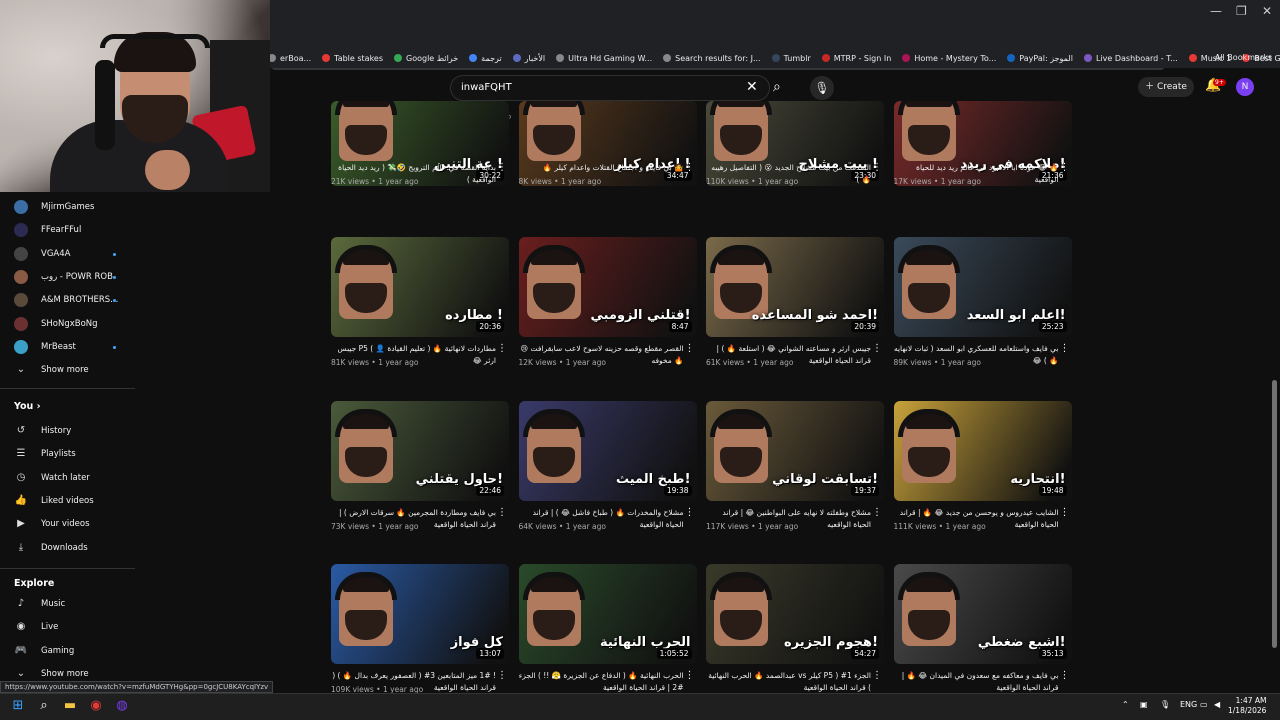 The image size is (1280, 720). What do you see at coordinates (1204, 704) in the screenshot?
I see `network-icon: ▭` at bounding box center [1204, 704].